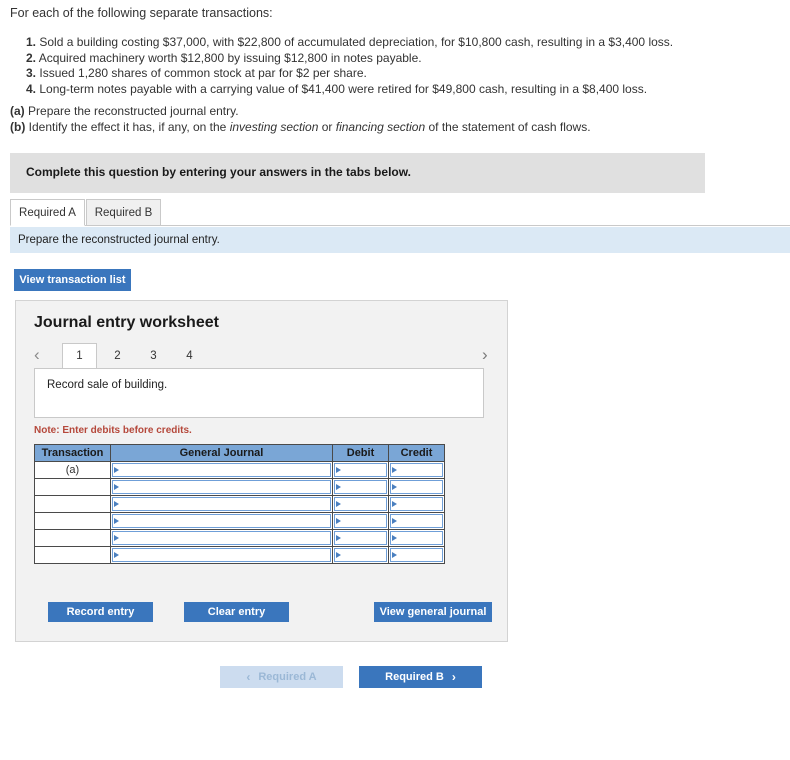  I want to click on worksheet-page-4: 4, so click(189, 355).